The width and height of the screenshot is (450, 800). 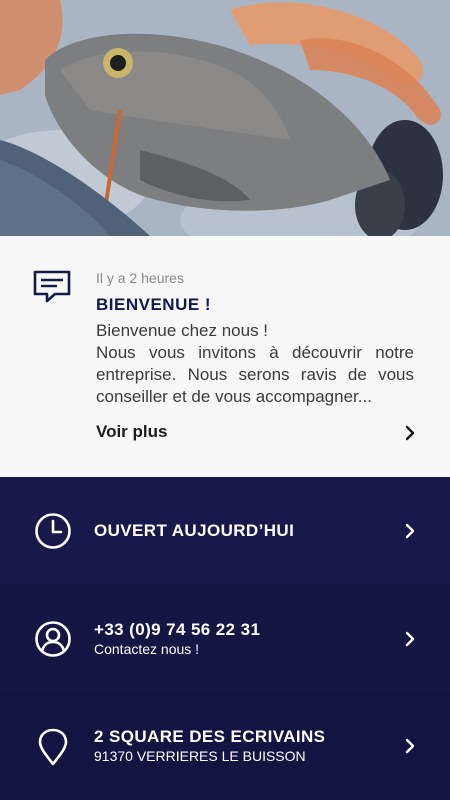 I want to click on address-street: 2 SQUARE DES ECRIVAINS, so click(x=210, y=736).